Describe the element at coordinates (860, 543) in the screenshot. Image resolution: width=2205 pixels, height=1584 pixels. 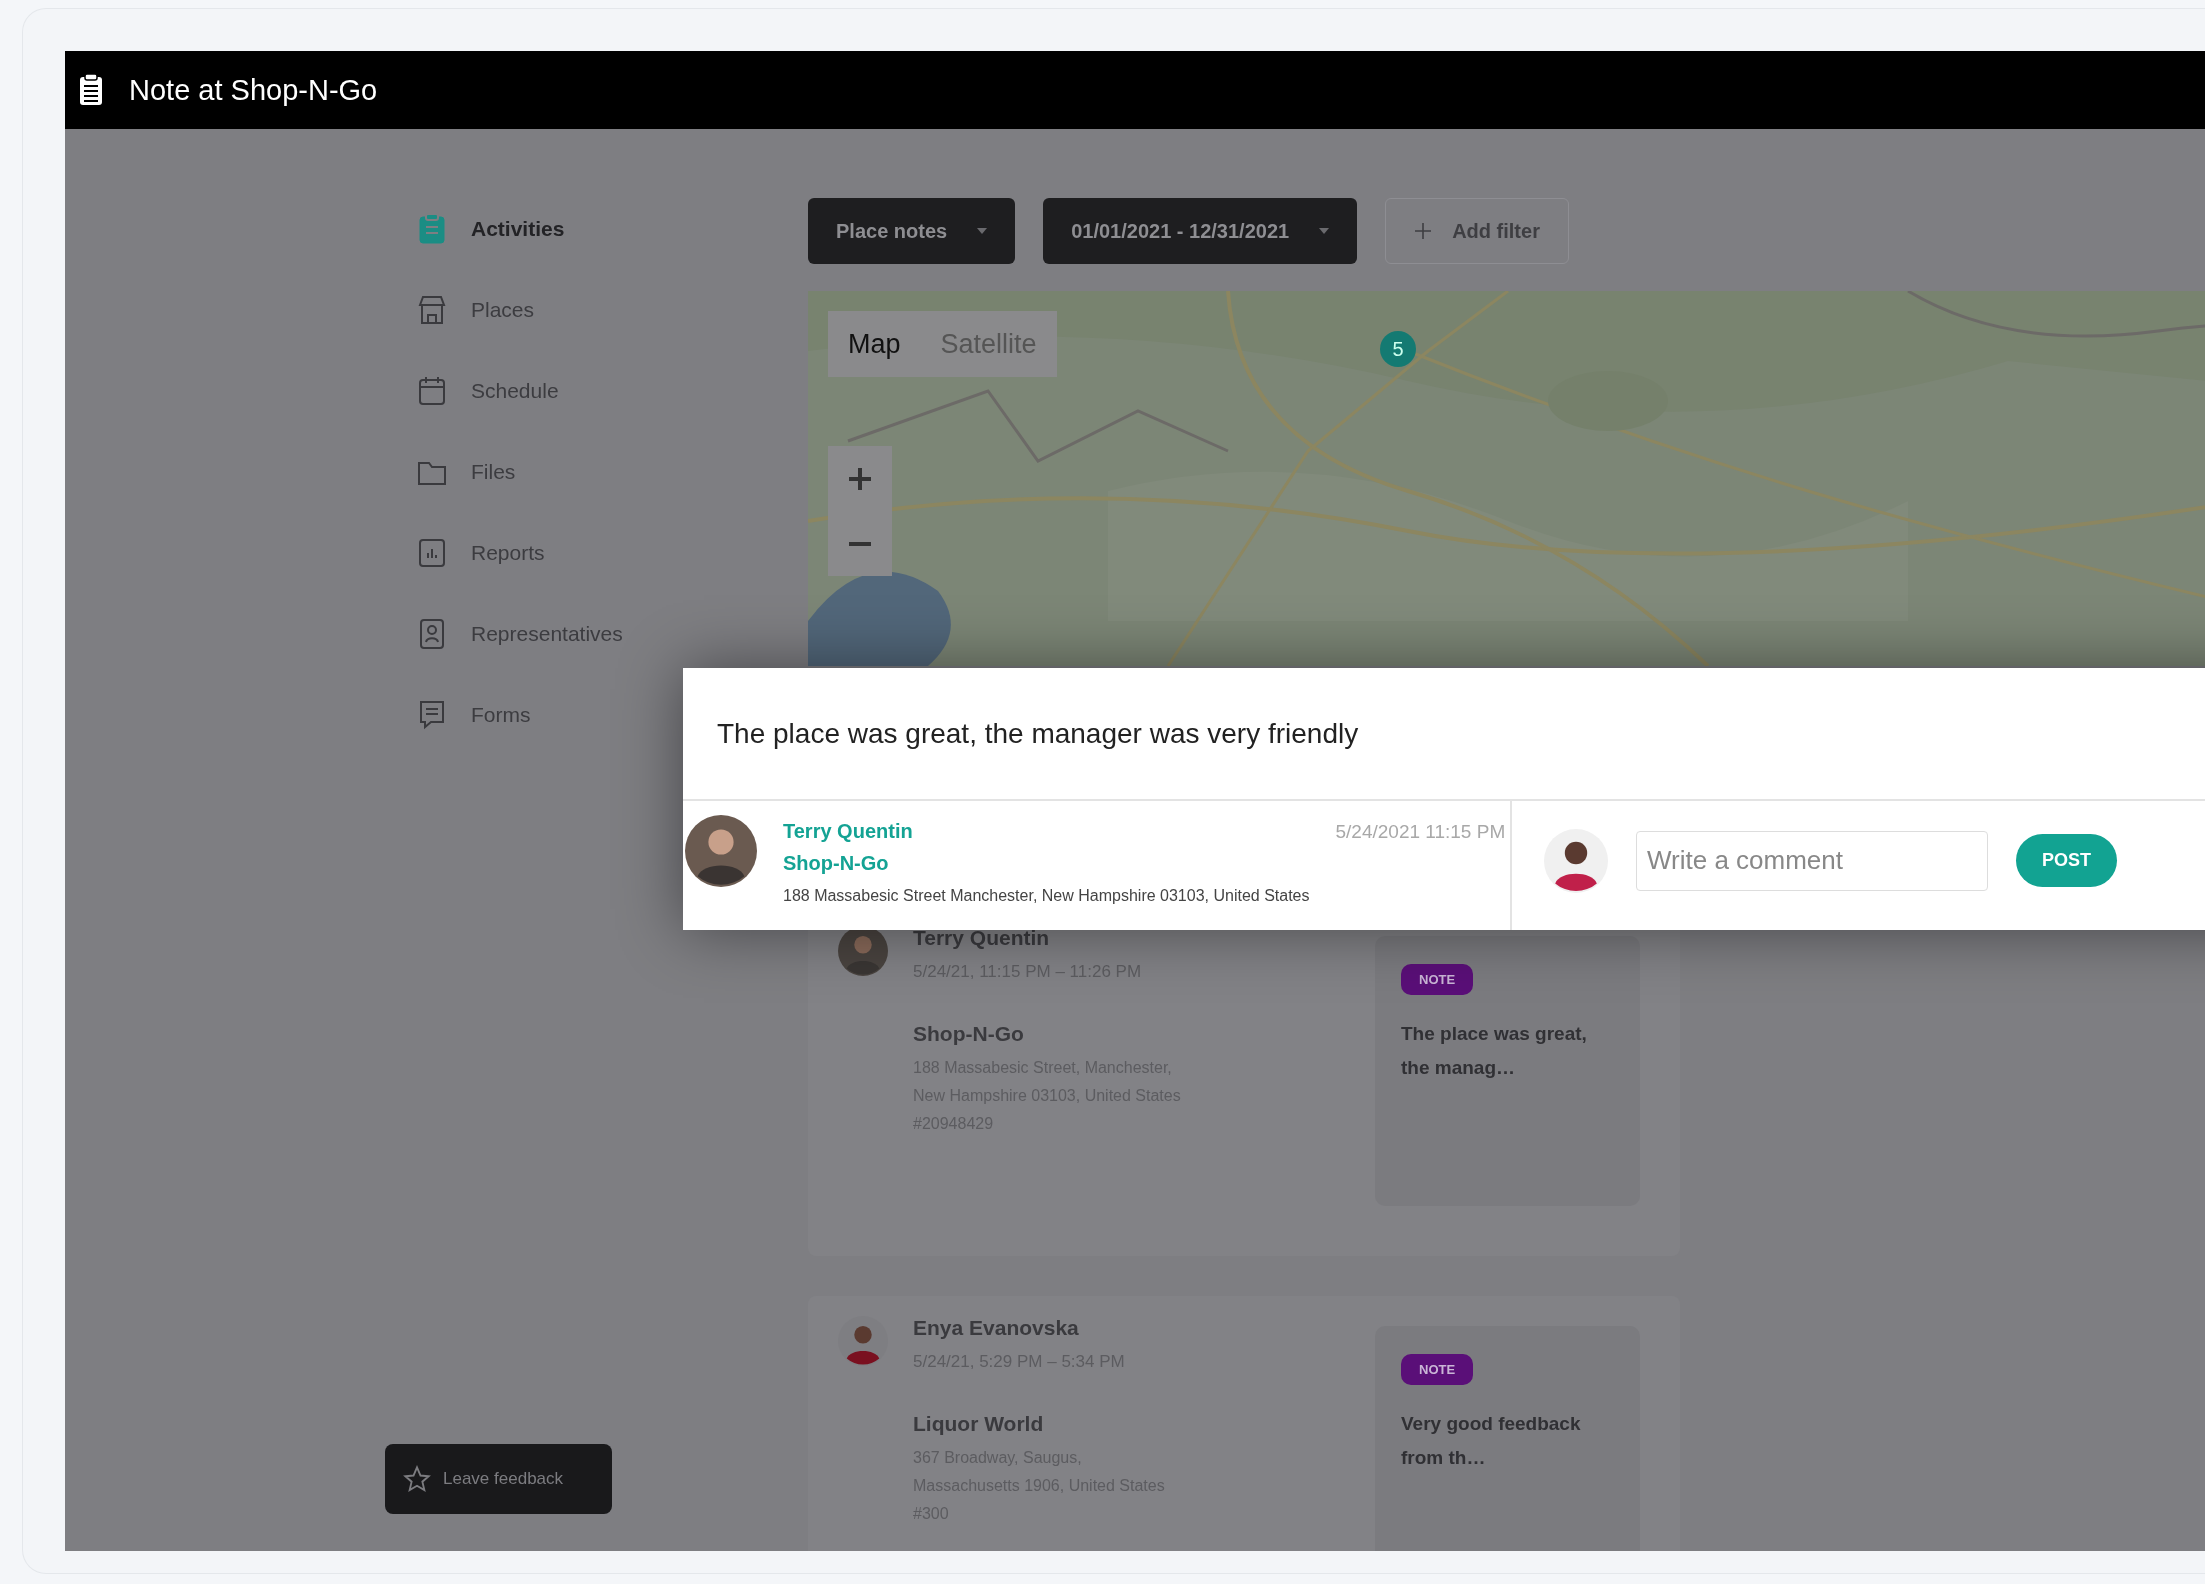
I see `minus-icon` at that location.